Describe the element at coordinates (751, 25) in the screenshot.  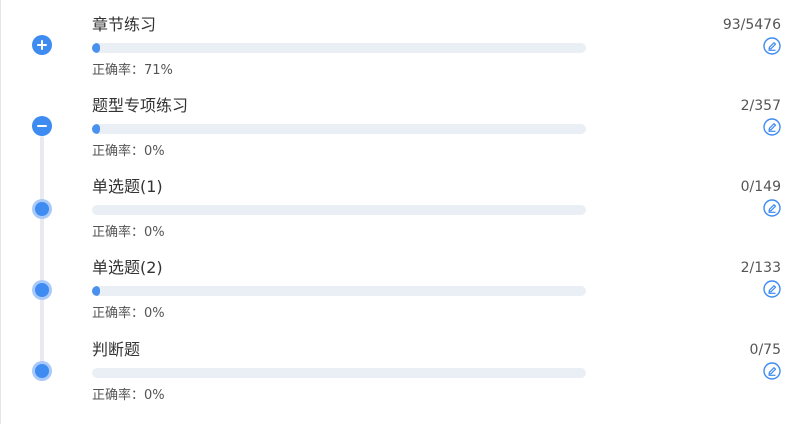
I see `practice-item-count: 93/5476` at that location.